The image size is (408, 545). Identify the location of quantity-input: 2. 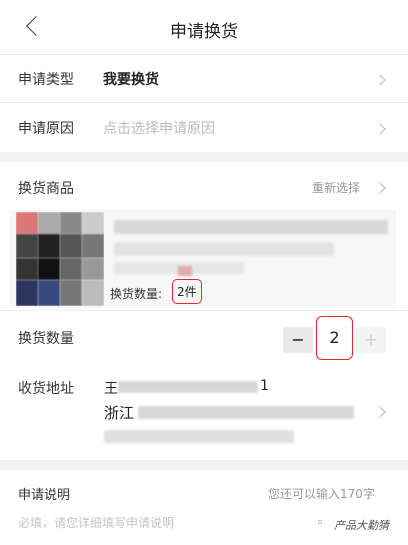
(334, 338).